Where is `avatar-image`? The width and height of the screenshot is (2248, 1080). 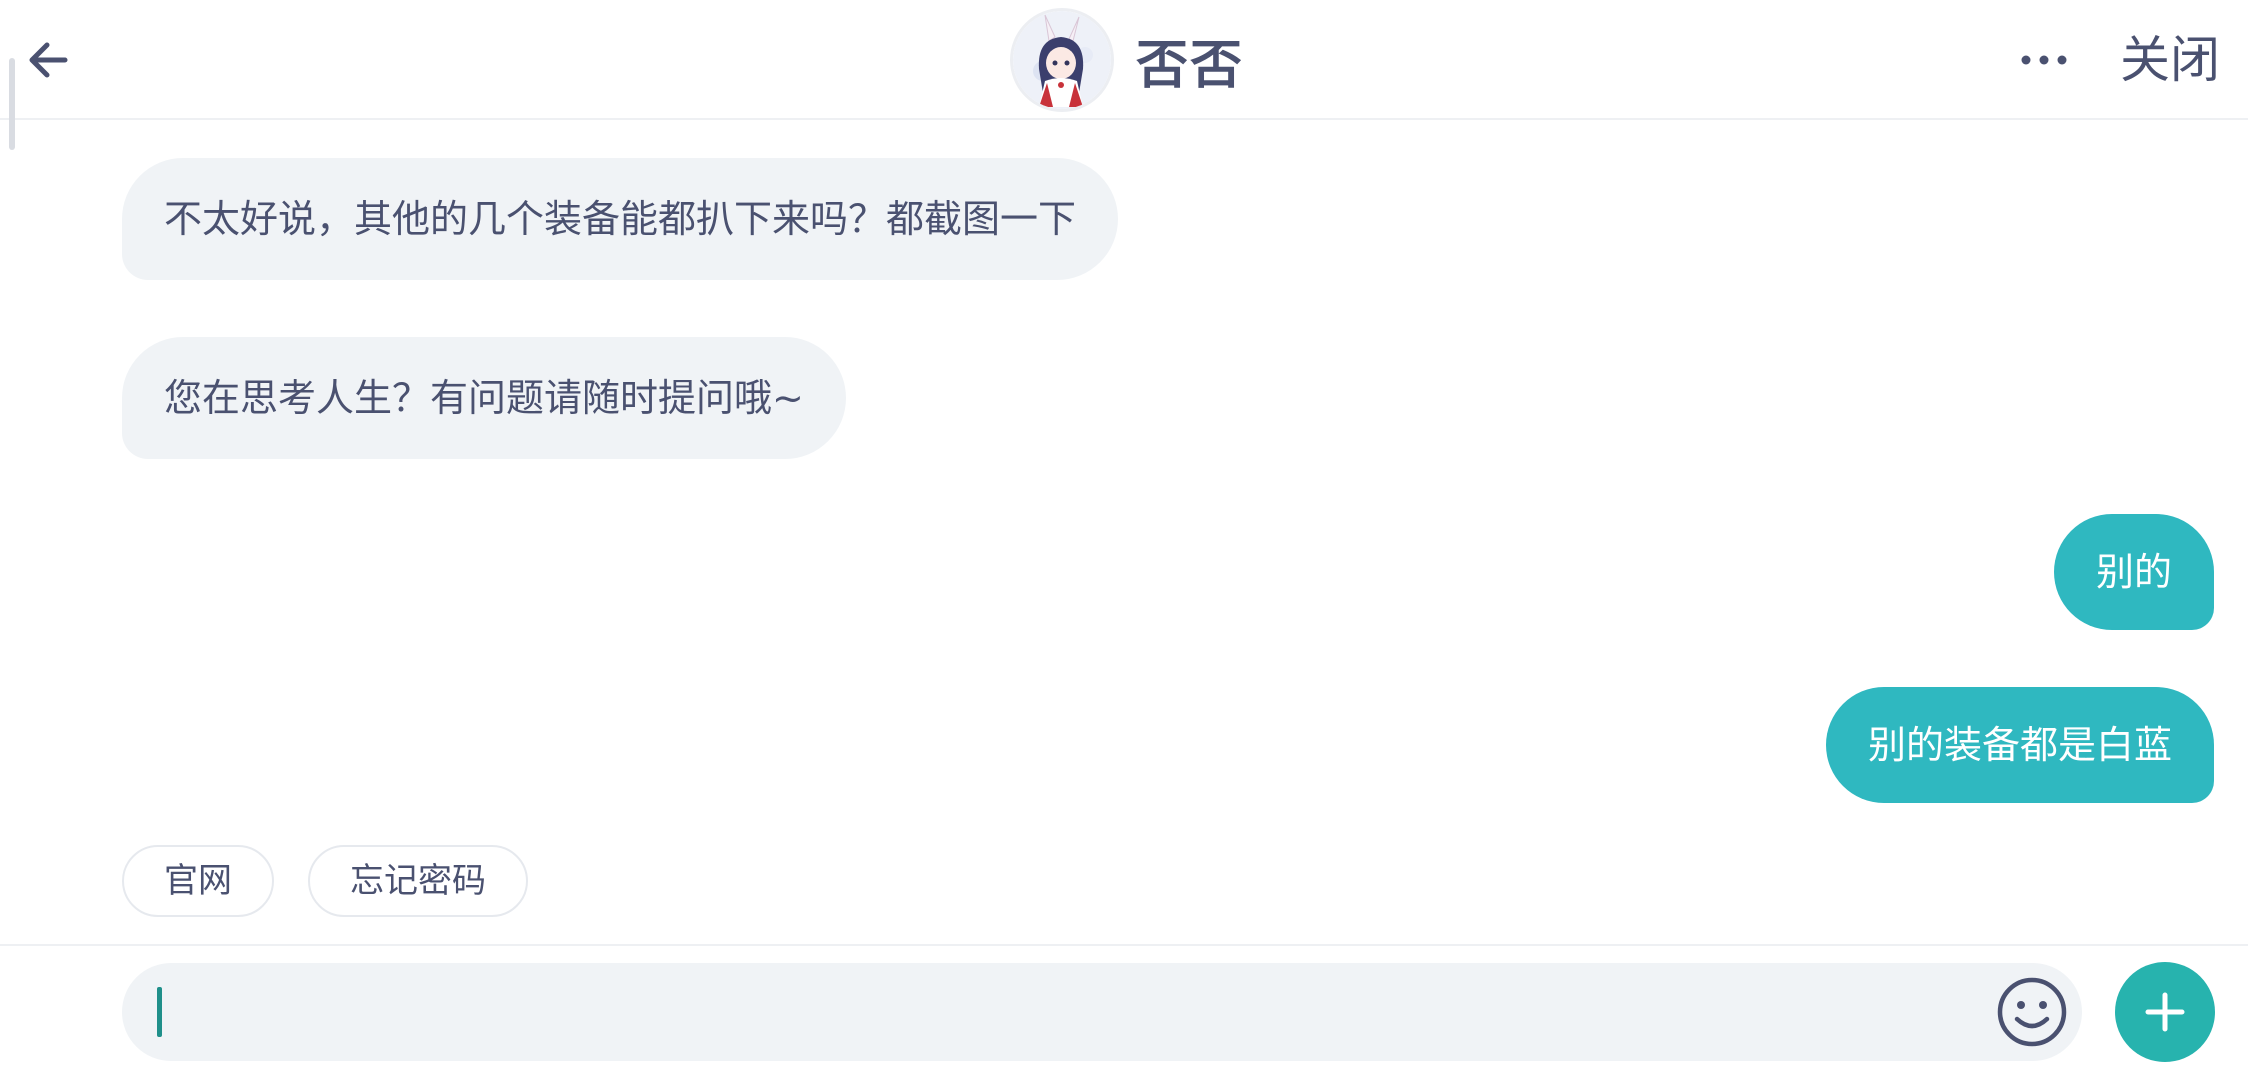 avatar-image is located at coordinates (1062, 60).